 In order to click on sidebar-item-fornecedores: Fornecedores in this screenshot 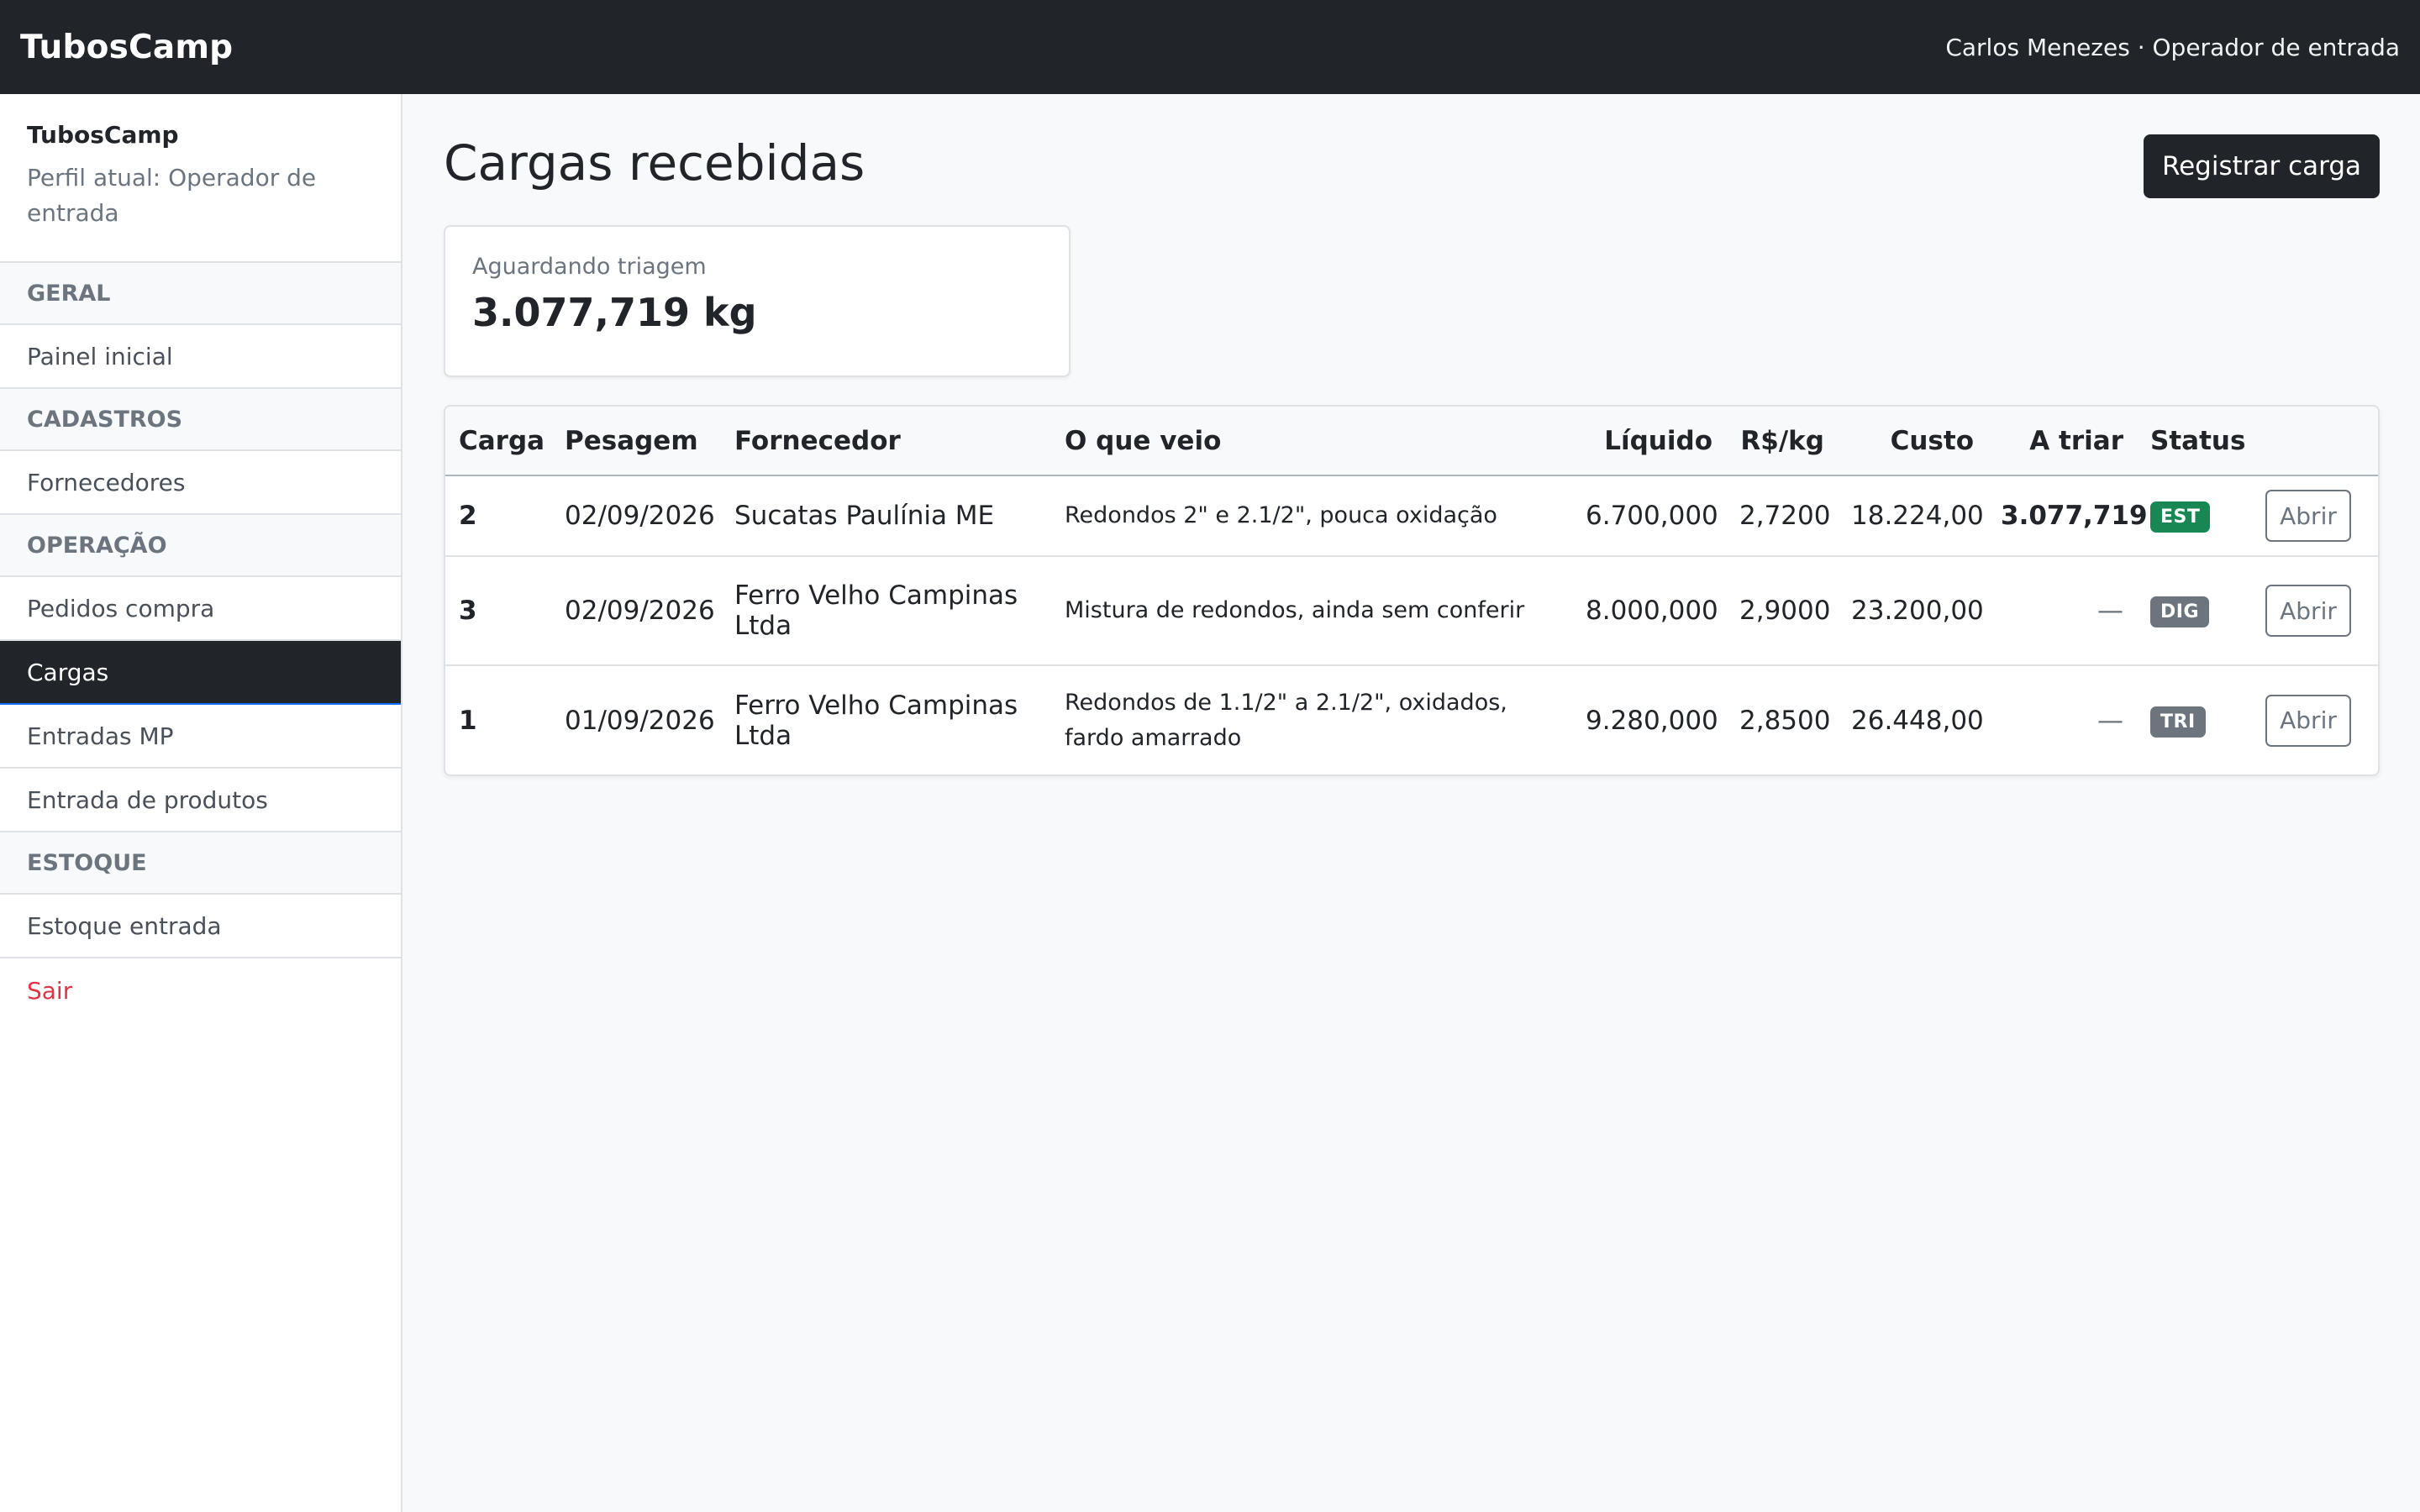, I will do `click(200, 483)`.